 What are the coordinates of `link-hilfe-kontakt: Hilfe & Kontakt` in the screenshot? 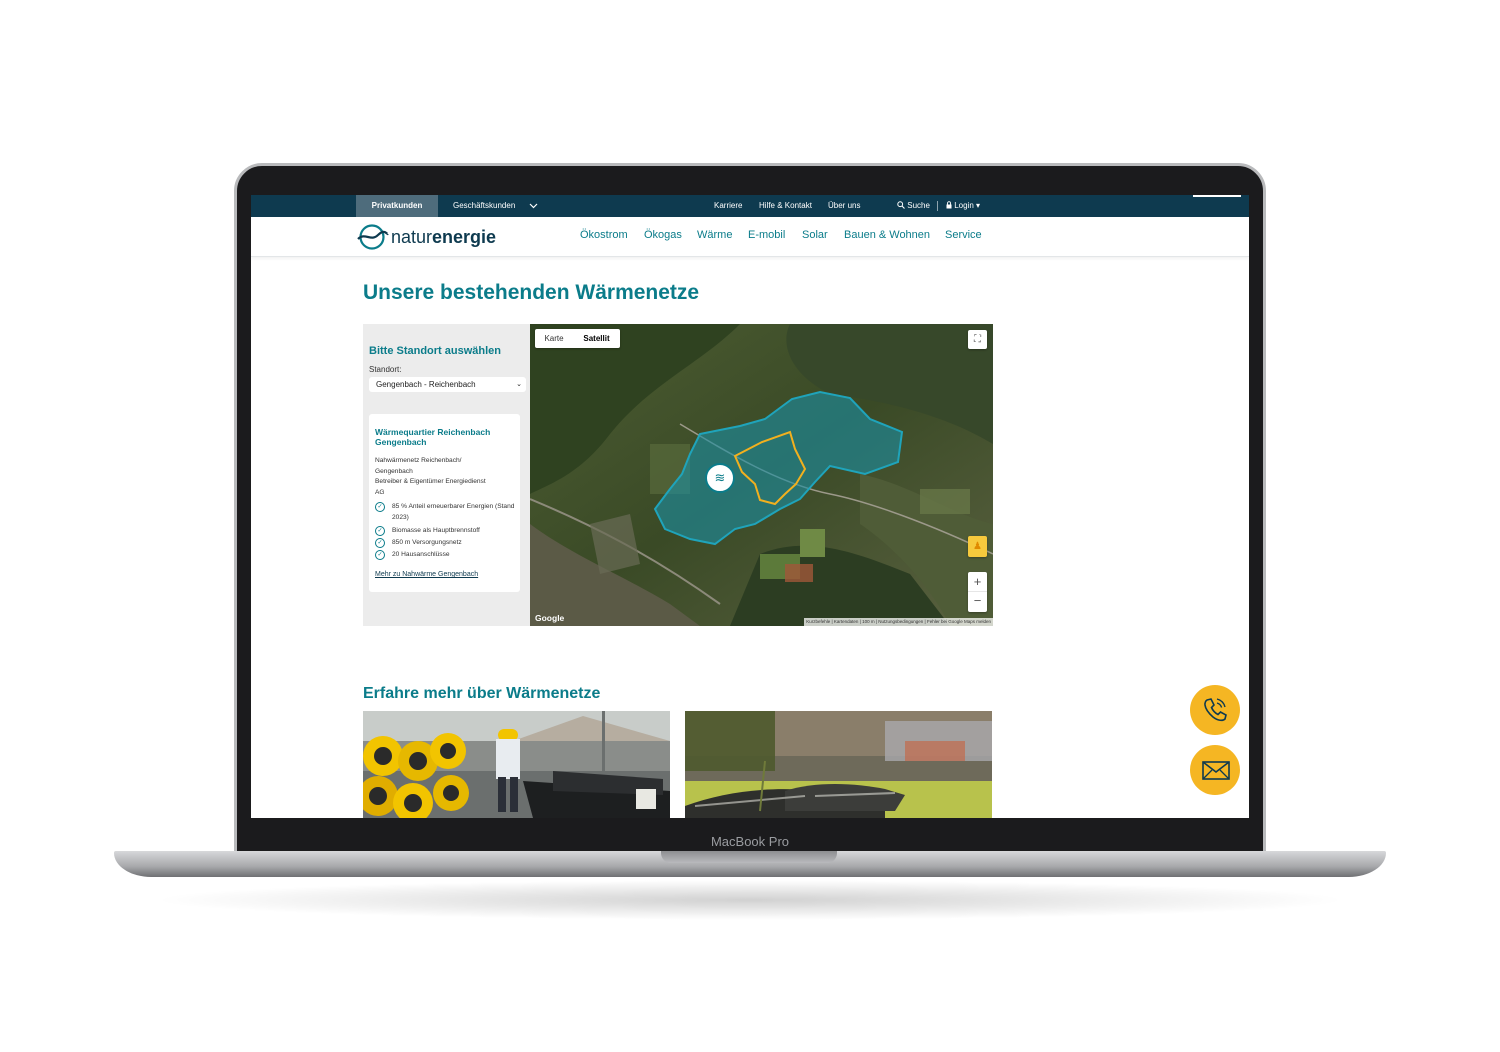 It's located at (785, 206).